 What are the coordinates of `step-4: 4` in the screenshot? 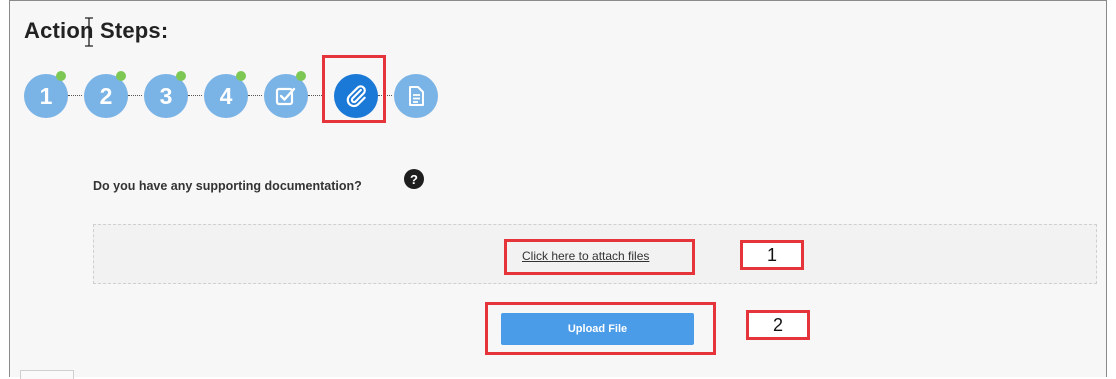 It's located at (226, 94).